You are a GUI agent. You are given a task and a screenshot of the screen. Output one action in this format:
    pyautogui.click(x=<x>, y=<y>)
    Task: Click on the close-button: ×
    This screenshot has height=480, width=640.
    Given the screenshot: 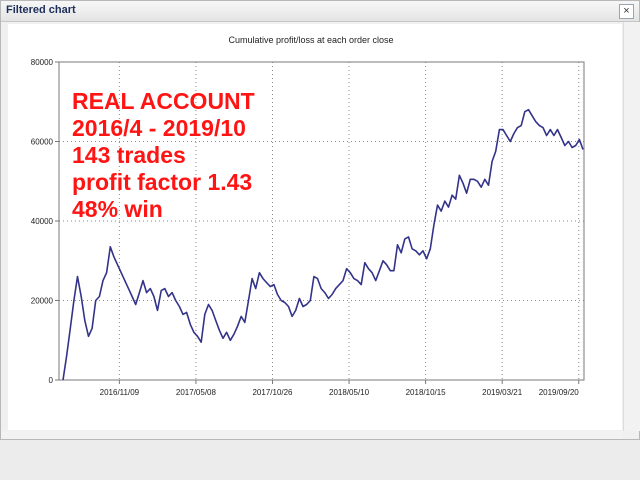 What is the action you would take?
    pyautogui.click(x=626, y=11)
    